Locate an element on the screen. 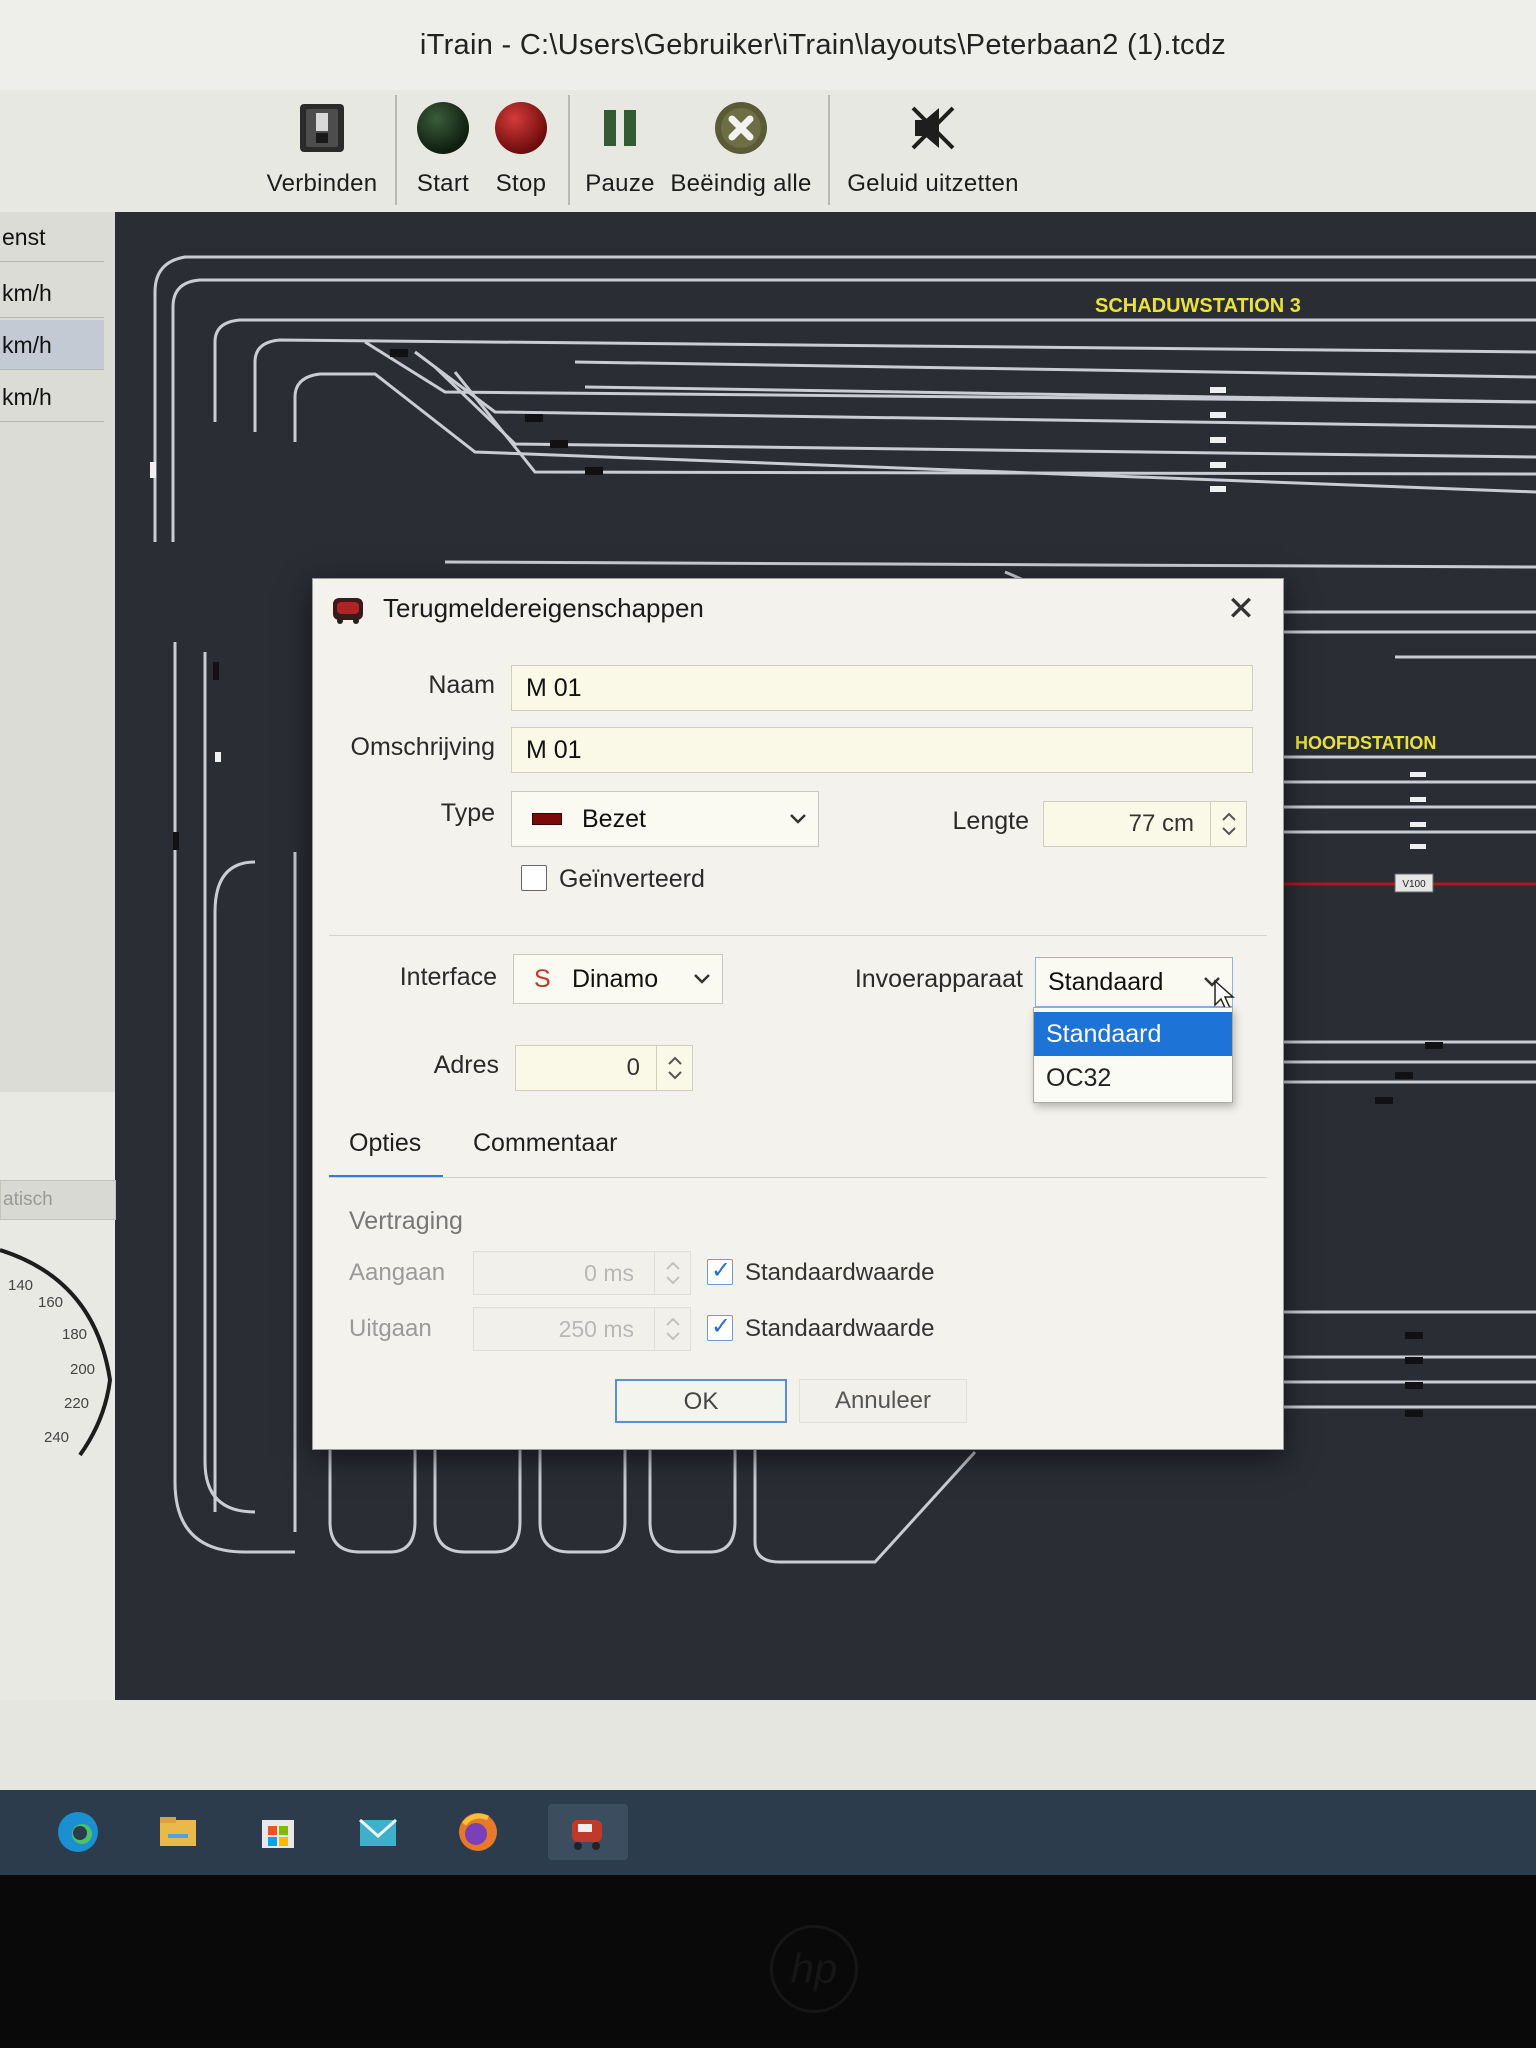  end-all-button: Beëindig alle is located at coordinates (741, 150).